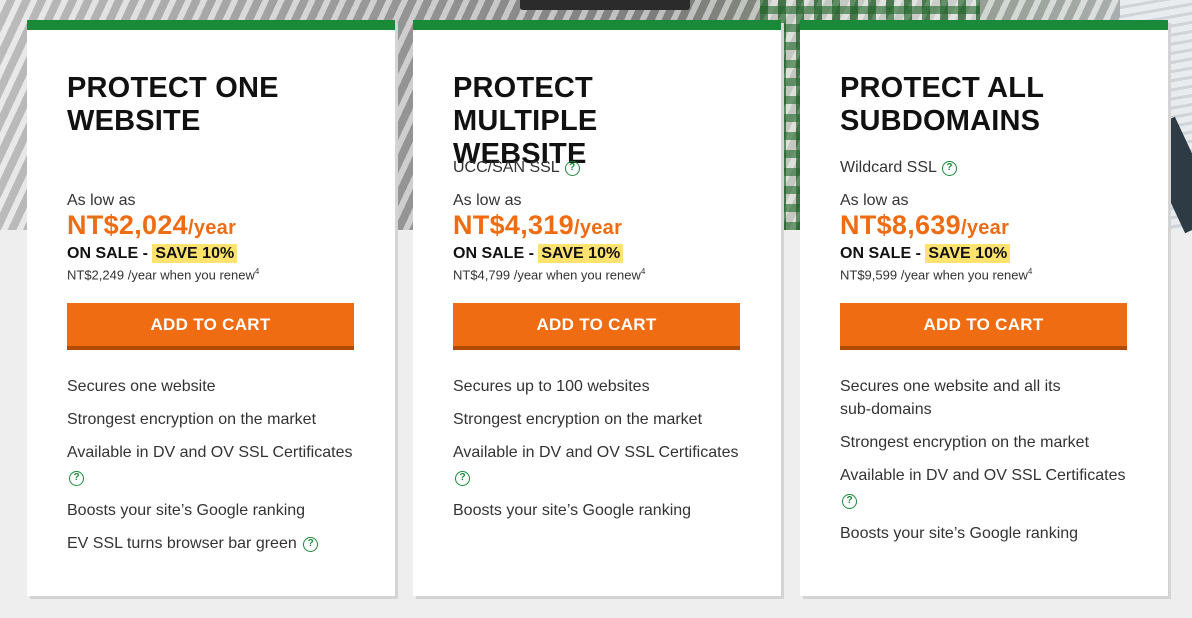  I want to click on feature-text: Secures up to 100 websites, so click(551, 387).